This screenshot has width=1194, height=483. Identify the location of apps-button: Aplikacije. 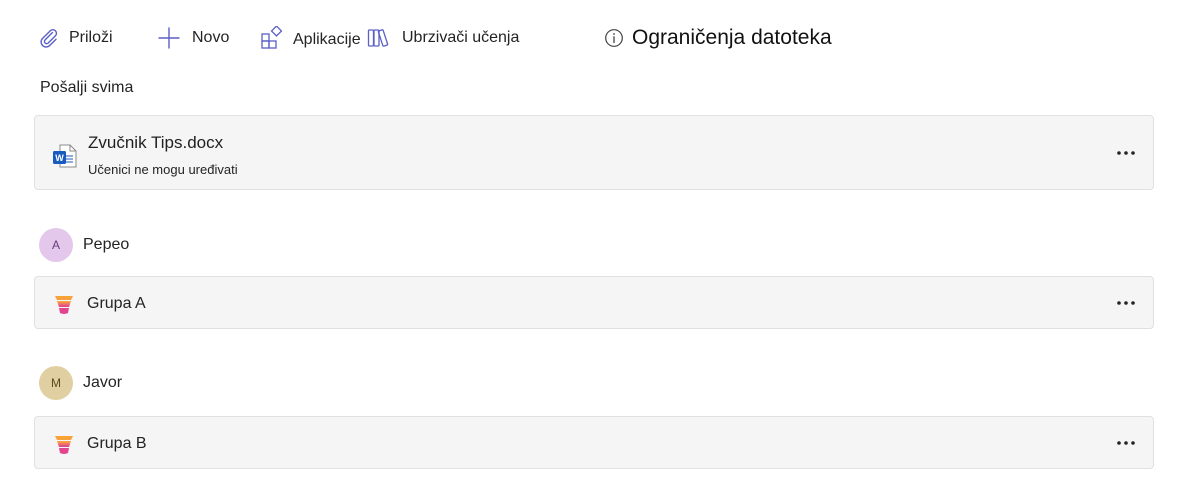
(310, 38).